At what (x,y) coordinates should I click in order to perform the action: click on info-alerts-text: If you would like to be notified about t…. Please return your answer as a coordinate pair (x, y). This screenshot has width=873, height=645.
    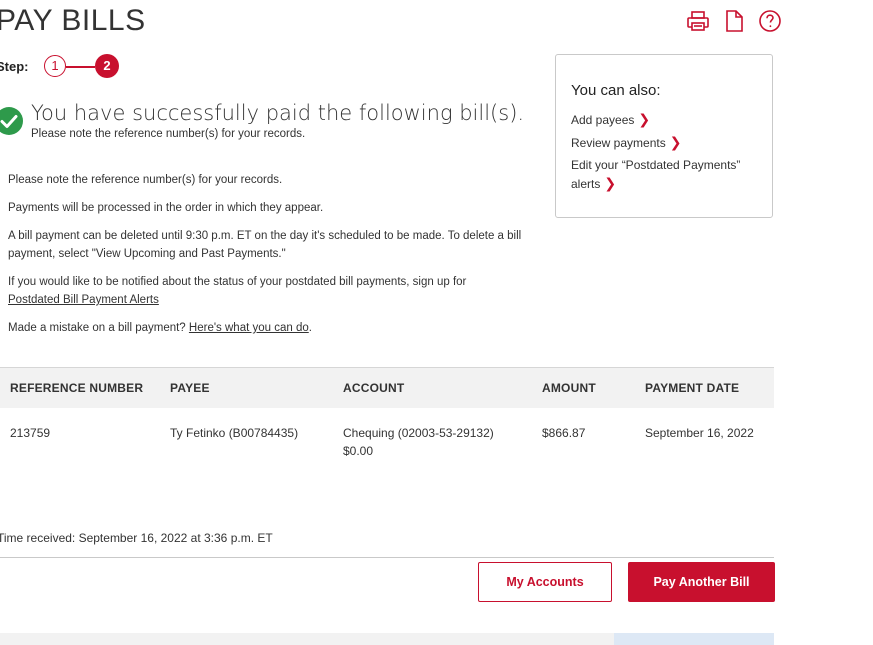
    Looking at the image, I should click on (237, 282).